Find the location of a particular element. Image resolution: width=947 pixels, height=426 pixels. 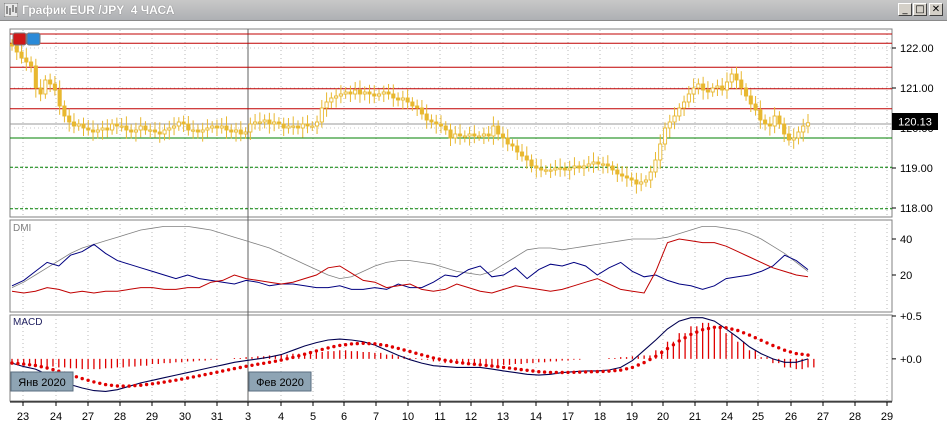

time-label: 29 is located at coordinates (152, 417).